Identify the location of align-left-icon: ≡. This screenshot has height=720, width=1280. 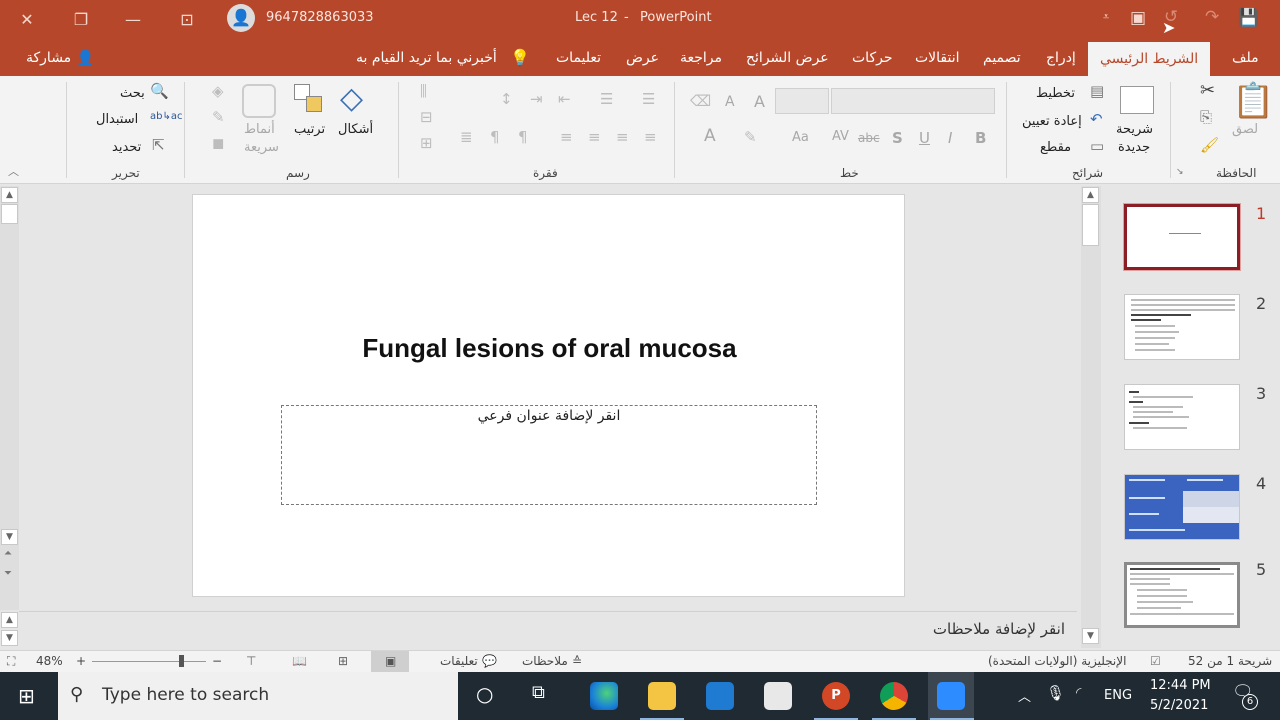
(650, 137).